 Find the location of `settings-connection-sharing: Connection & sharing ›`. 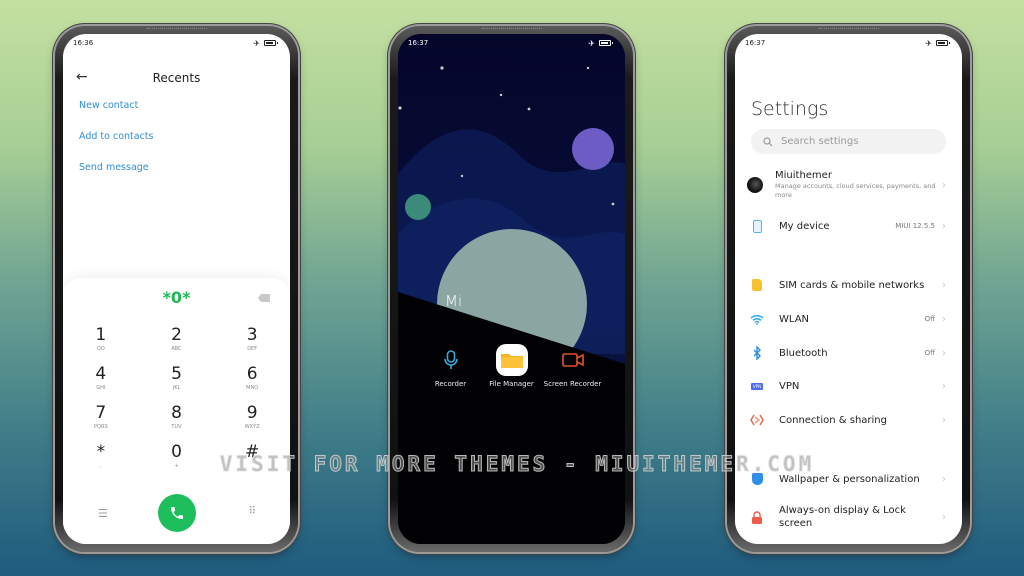

settings-connection-sharing: Connection & sharing › is located at coordinates (848, 420).